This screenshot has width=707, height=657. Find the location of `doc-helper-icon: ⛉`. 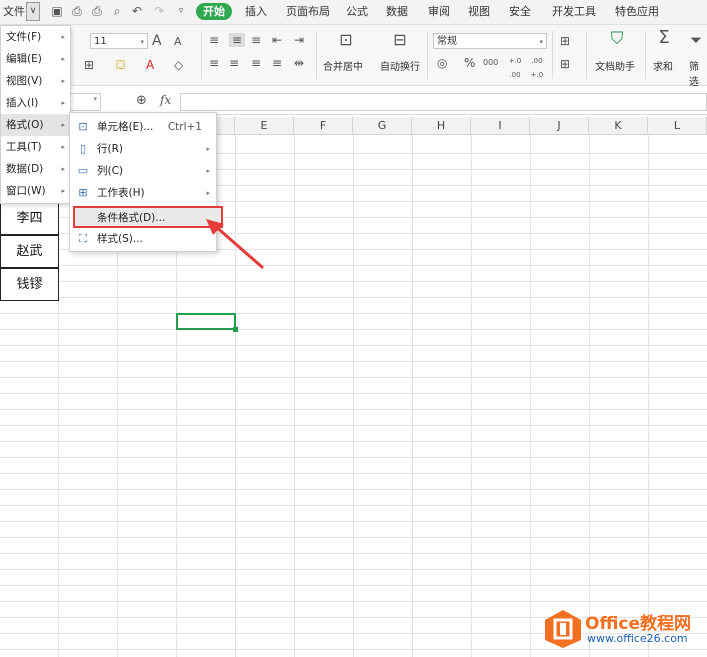

doc-helper-icon: ⛉ is located at coordinates (617, 39).